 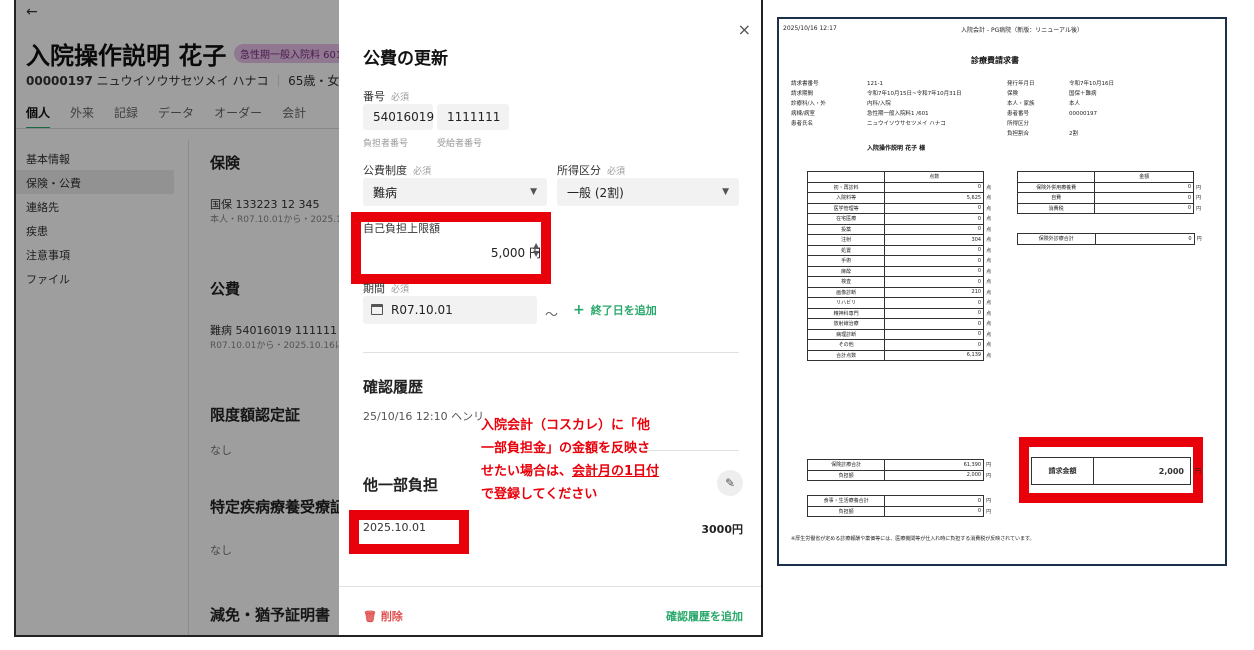 I want to click on modal-title: 公費の更新, so click(x=405, y=59).